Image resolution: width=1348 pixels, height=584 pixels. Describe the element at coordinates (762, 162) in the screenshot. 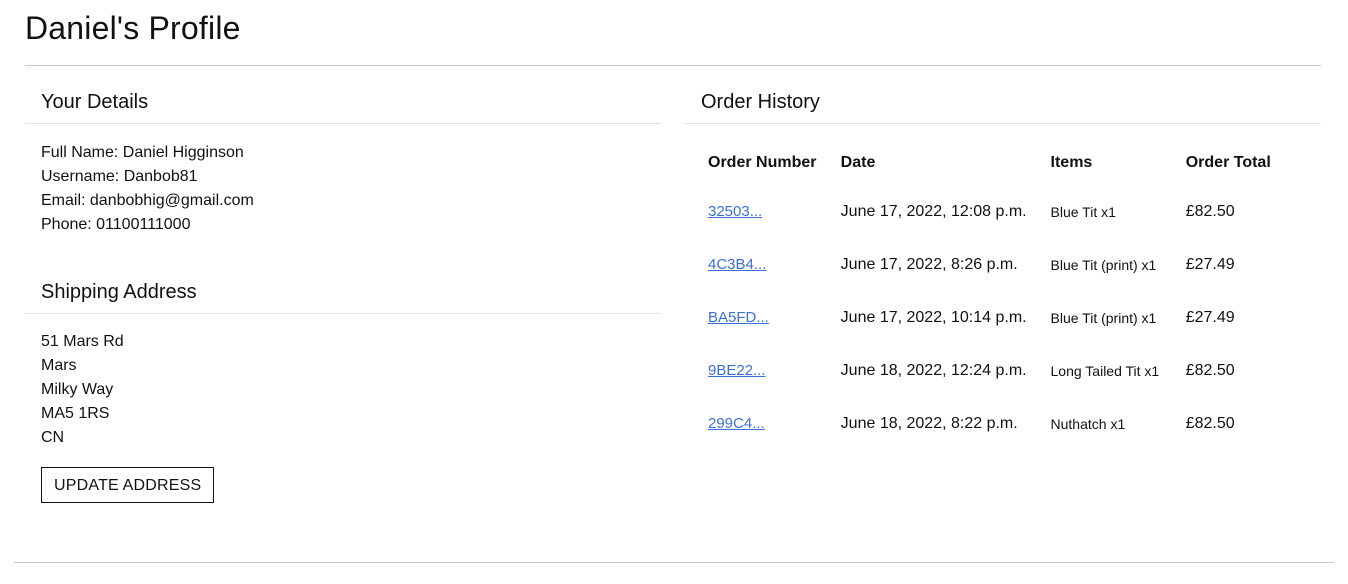

I see `column-header-order-number: Order Number` at that location.